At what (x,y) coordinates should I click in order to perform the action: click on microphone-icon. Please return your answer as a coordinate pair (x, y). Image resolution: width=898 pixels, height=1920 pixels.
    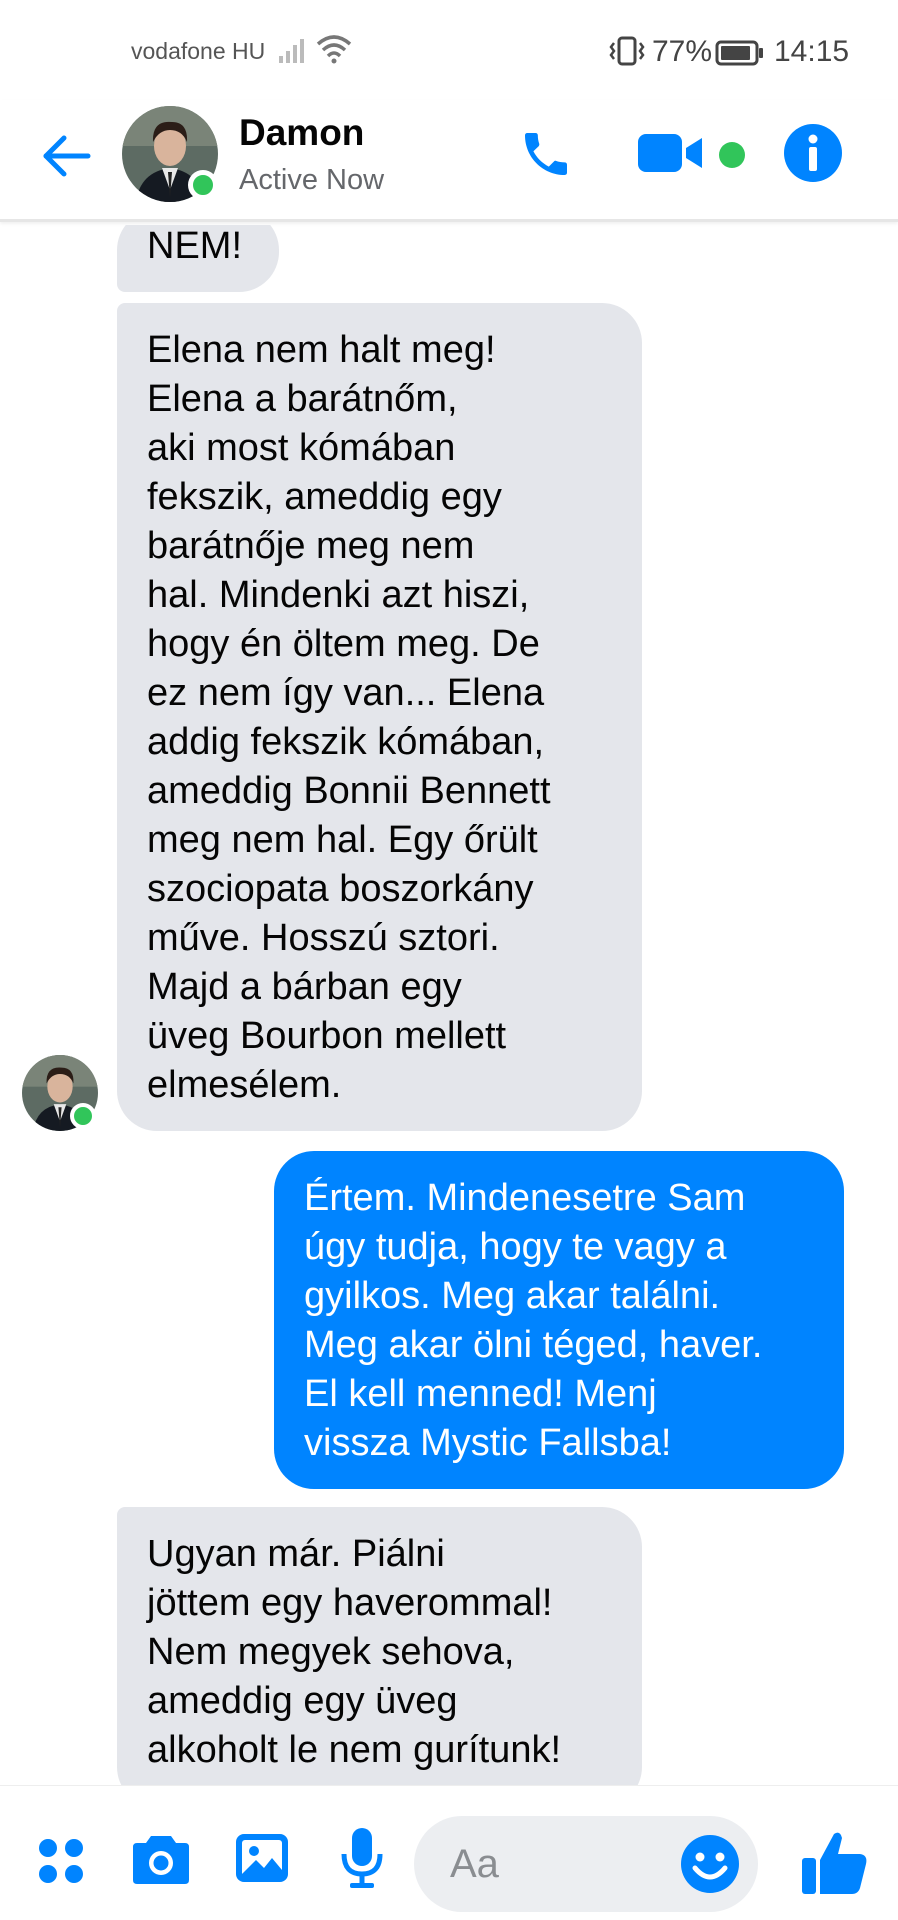
    Looking at the image, I should click on (362, 1858).